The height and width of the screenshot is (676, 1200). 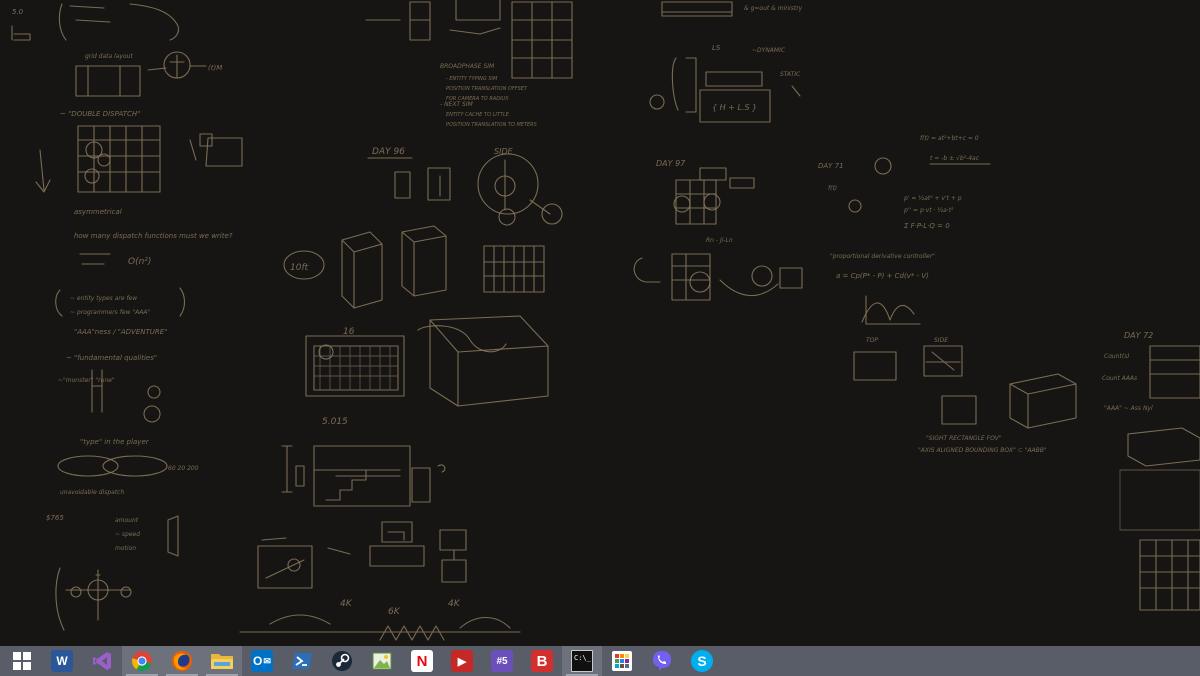 I want to click on svg-text: ~ "fundamental qualities", so click(x=111, y=358).